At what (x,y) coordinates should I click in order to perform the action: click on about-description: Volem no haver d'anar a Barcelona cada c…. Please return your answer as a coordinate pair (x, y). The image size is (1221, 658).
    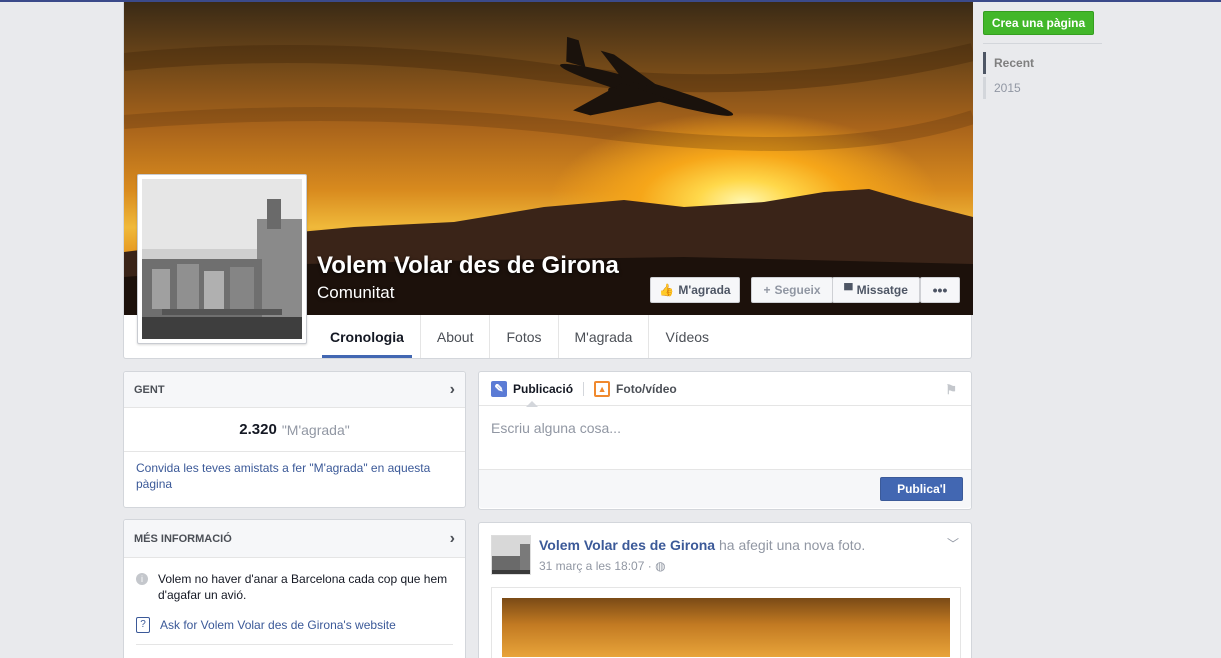
    Looking at the image, I should click on (303, 587).